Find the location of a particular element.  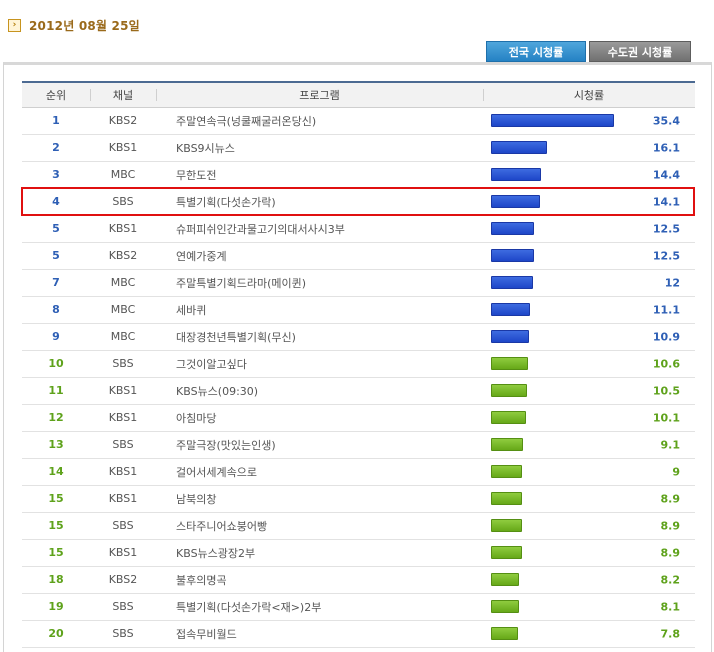

program-cell: 아침마당 is located at coordinates (319, 418).